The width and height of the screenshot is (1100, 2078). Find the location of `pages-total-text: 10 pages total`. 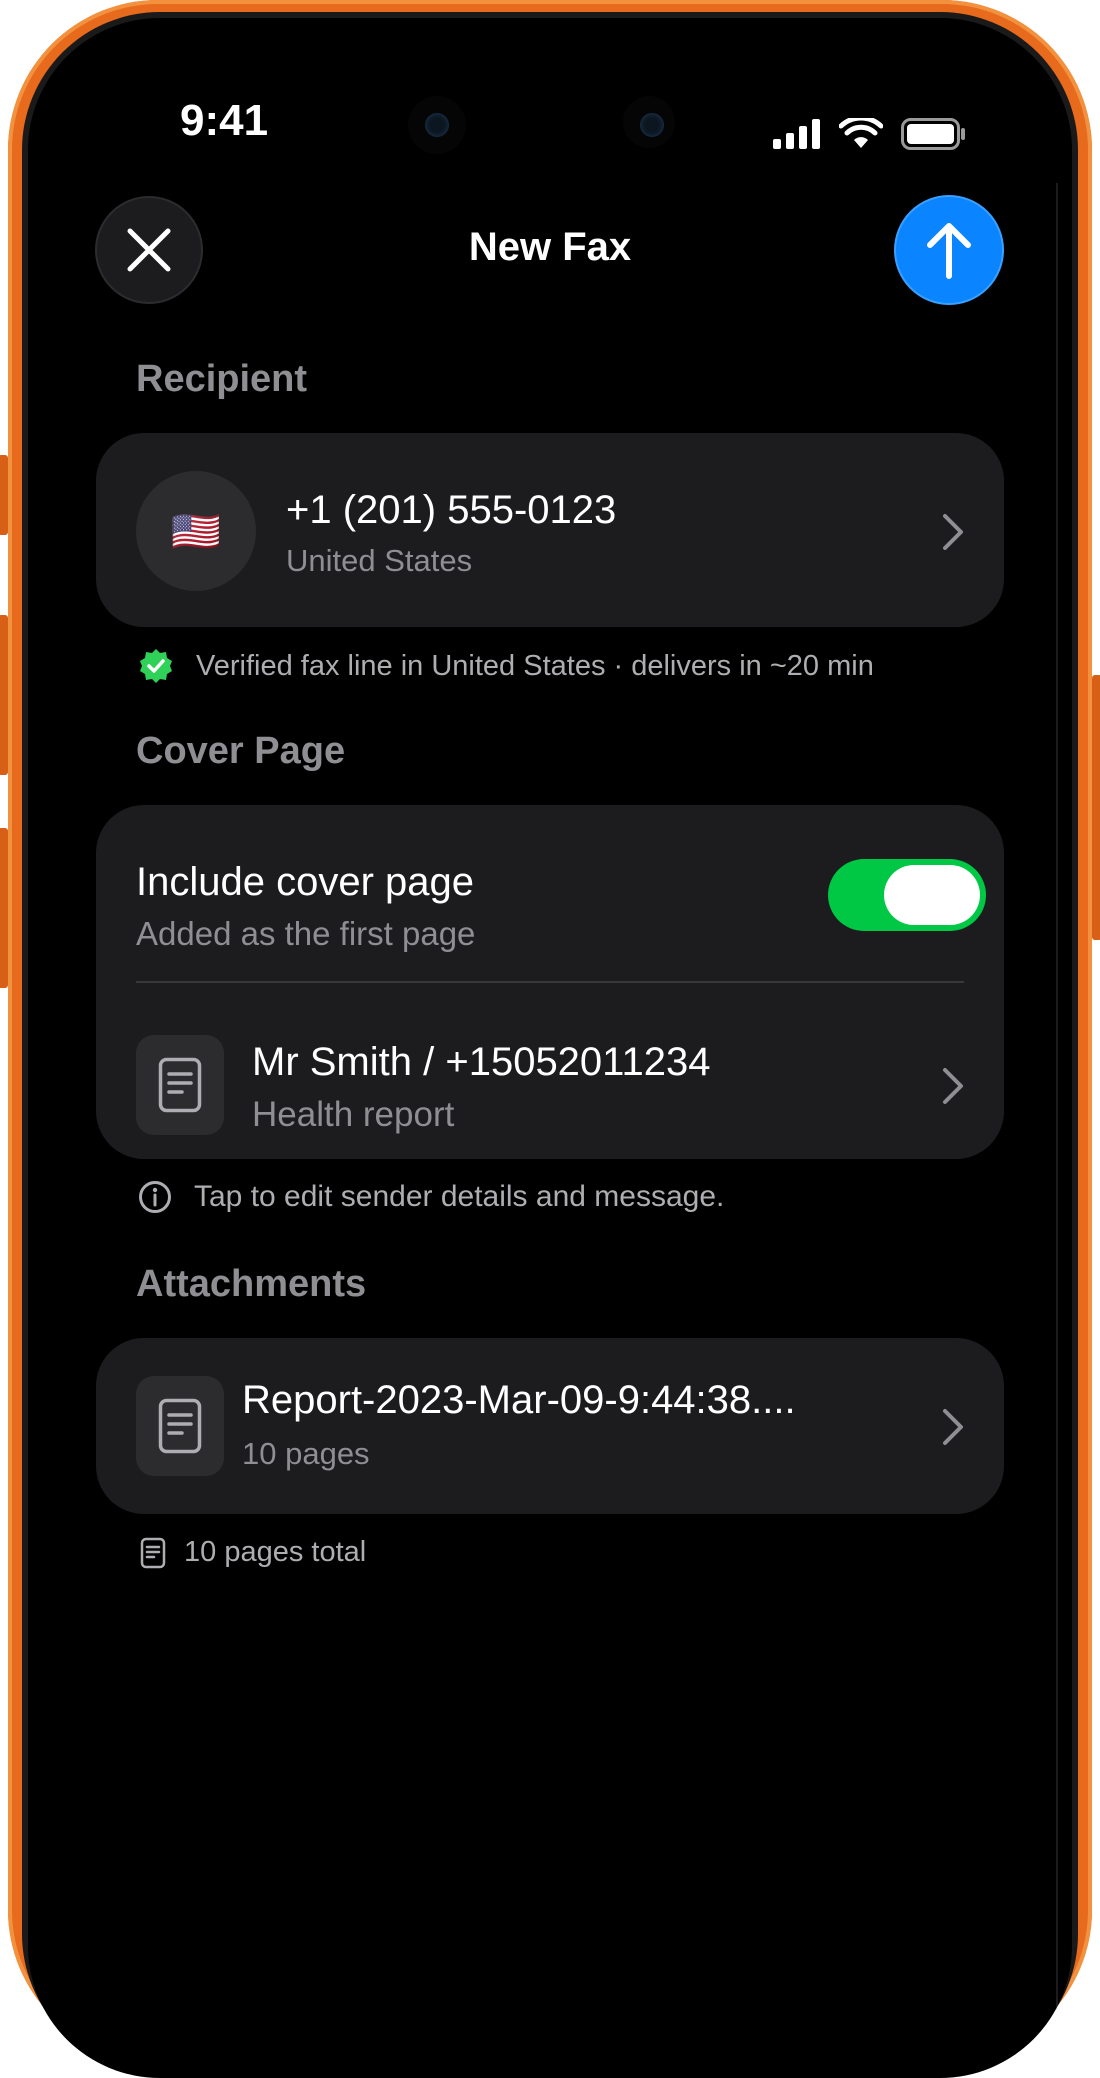

pages-total-text: 10 pages total is located at coordinates (275, 1552).